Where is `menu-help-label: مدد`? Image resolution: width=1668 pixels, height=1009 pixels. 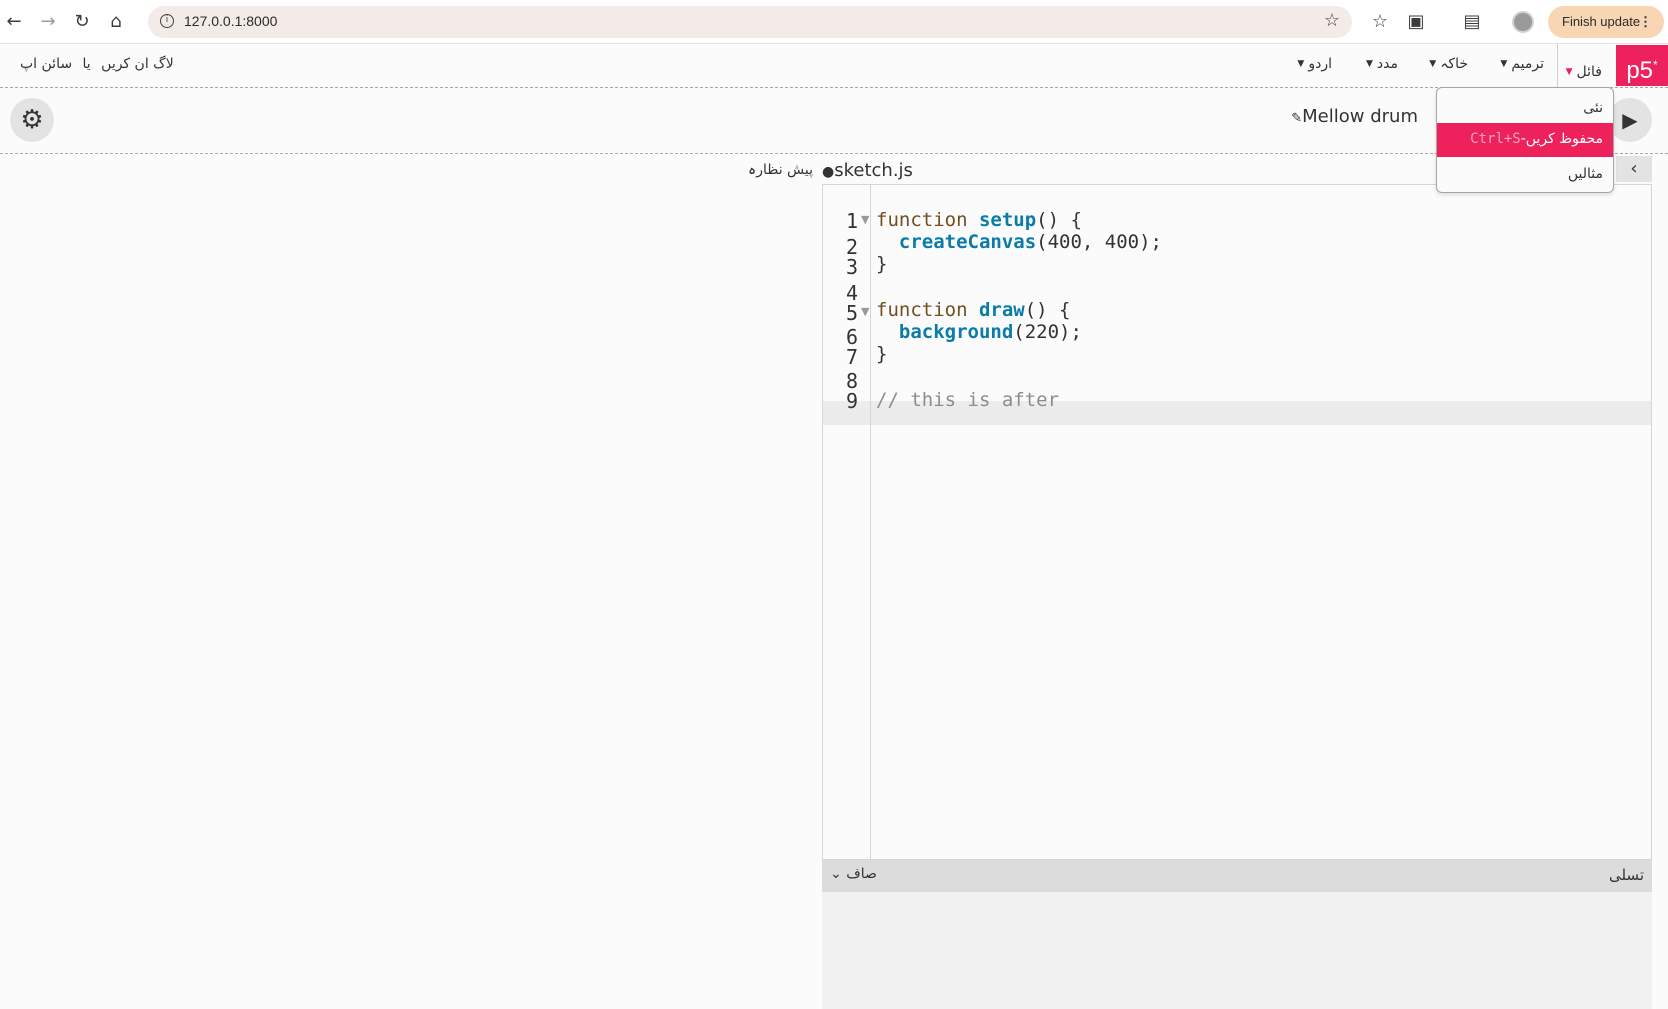
menu-help-label: مدد is located at coordinates (1387, 64).